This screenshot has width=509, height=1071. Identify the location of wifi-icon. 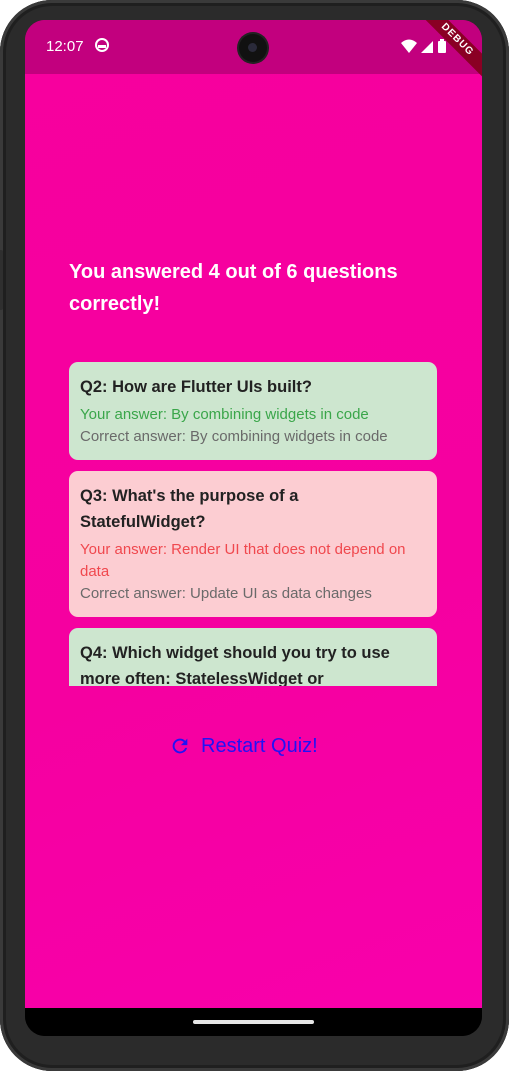
(409, 46).